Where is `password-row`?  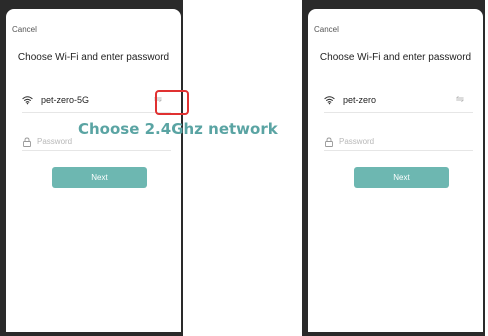
password-row is located at coordinates (398, 142).